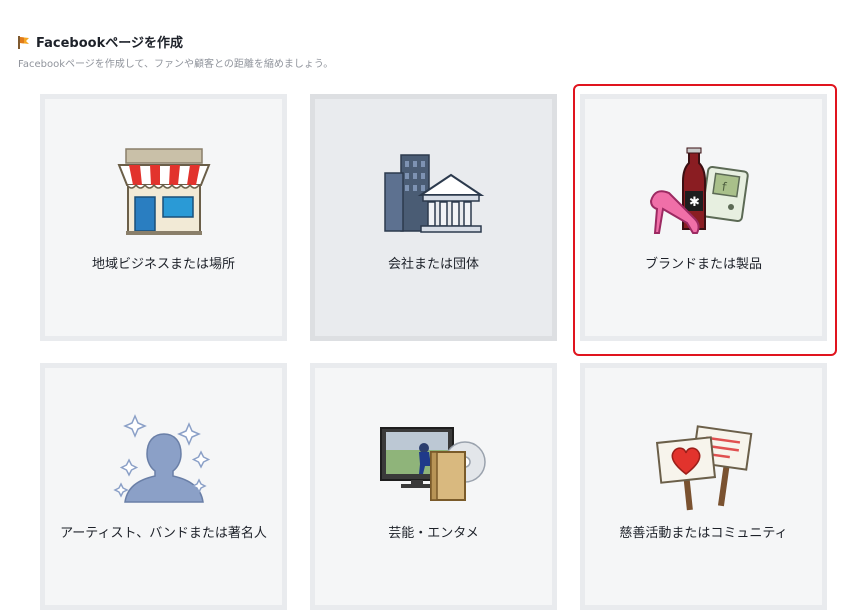 The image size is (841, 610). I want to click on category-card-cause-community: 慈善活動またはコミュニティ, so click(703, 486).